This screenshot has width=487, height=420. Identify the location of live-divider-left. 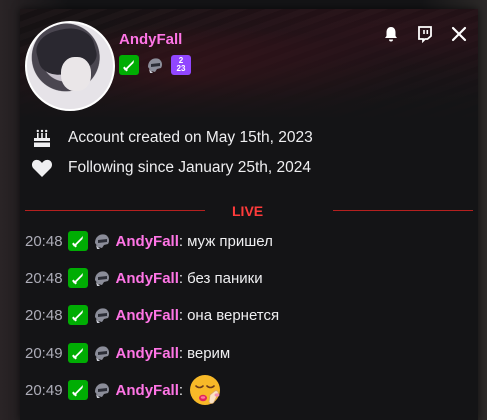
(115, 210).